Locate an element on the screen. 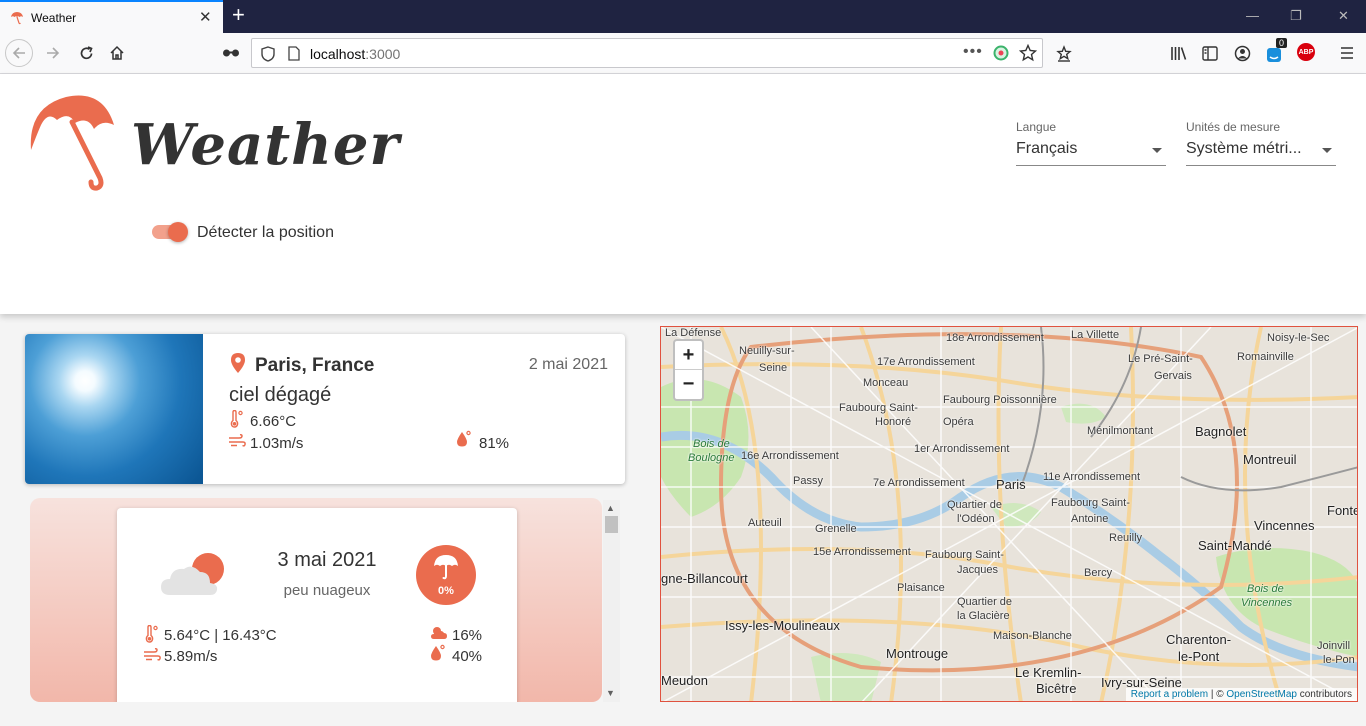 This screenshot has width=1366, height=726. adblock-icon: ABP is located at coordinates (1306, 52).